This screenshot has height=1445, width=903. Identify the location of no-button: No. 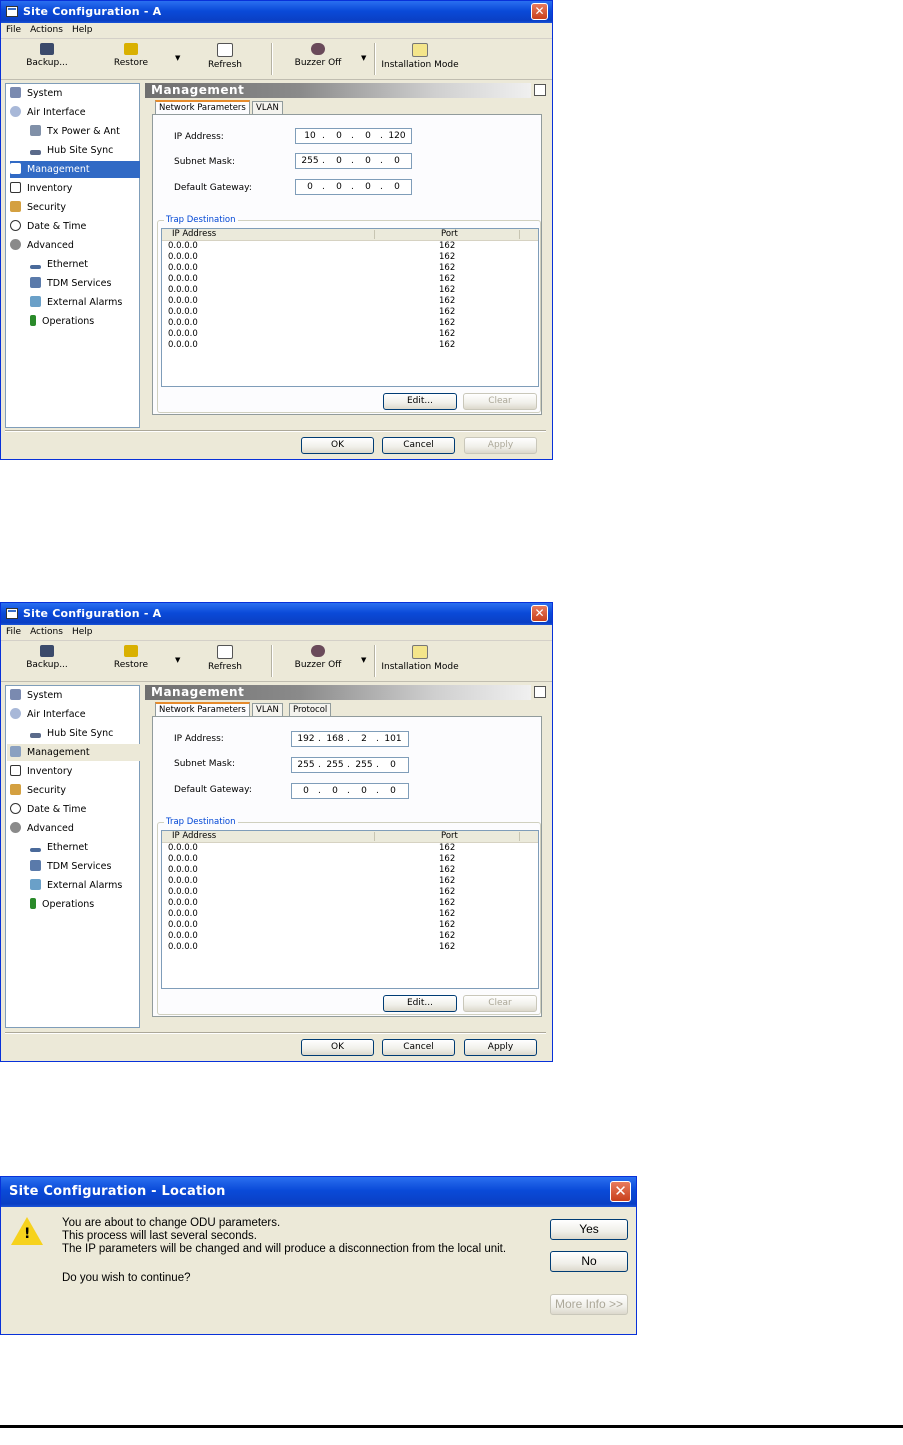
(589, 1261).